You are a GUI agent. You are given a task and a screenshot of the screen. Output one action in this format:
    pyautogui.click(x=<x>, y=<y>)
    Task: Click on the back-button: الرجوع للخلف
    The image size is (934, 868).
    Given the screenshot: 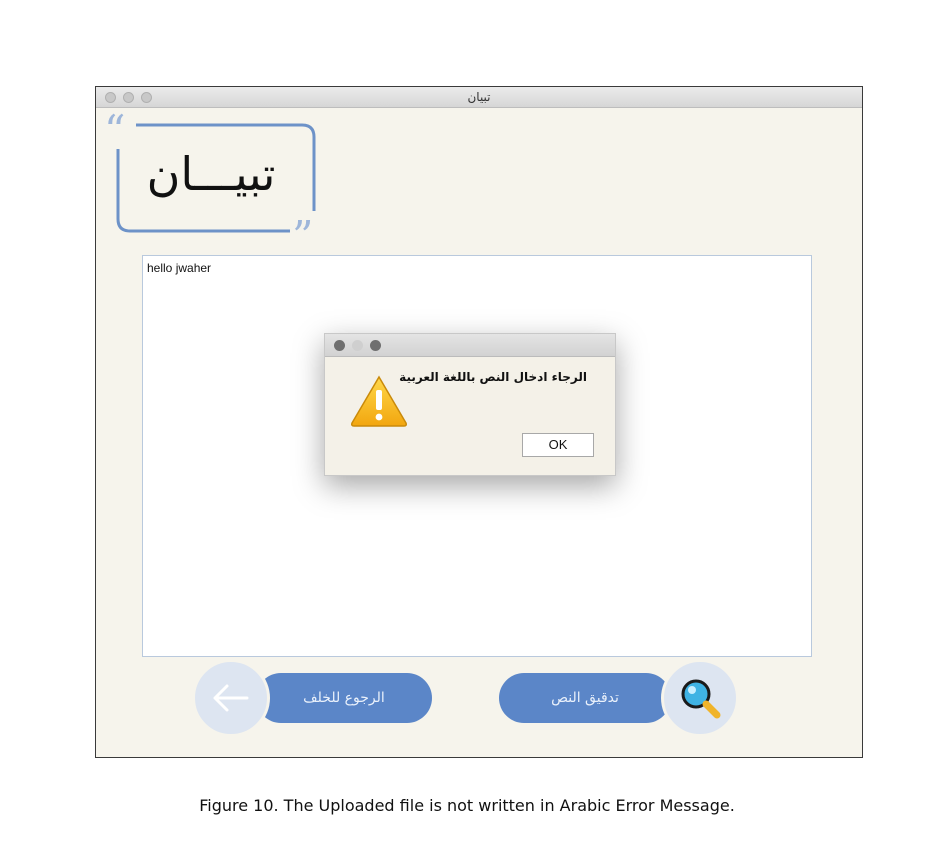 What is the action you would take?
    pyautogui.click(x=344, y=698)
    